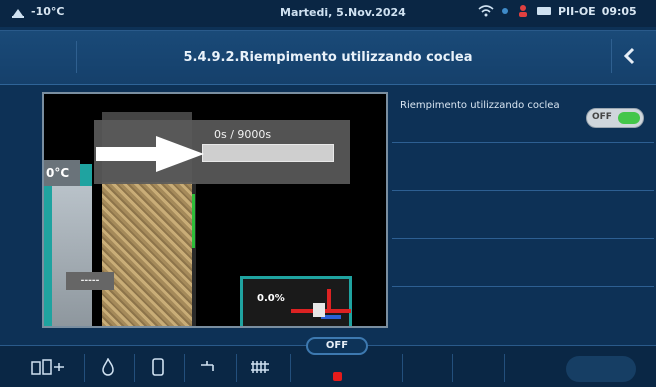  What do you see at coordinates (62, 173) in the screenshot?
I see `boiler-temp: 0°C` at bounding box center [62, 173].